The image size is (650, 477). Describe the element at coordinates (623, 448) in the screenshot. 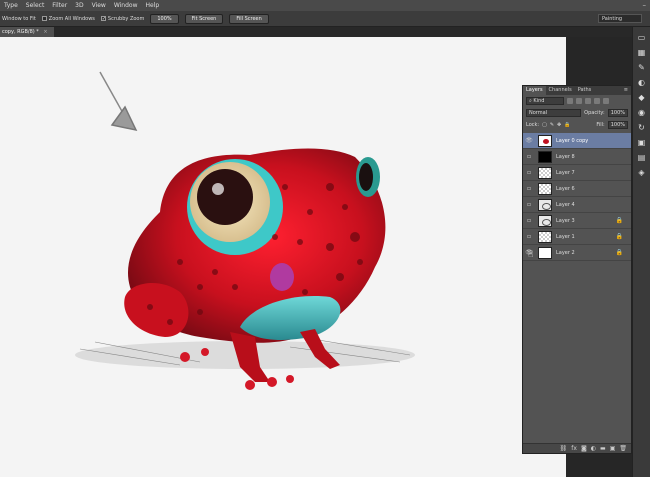

I see `delete-layer-icon: 🗑` at that location.